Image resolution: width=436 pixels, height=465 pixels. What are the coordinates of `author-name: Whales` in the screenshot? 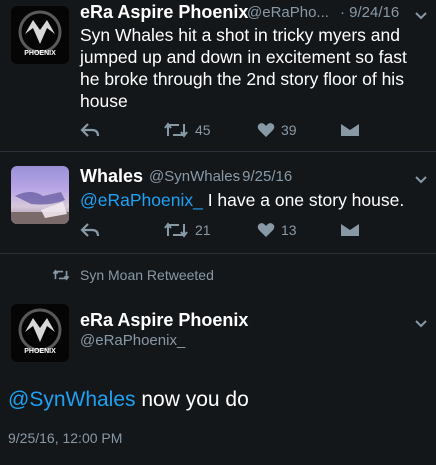 It's located at (111, 176).